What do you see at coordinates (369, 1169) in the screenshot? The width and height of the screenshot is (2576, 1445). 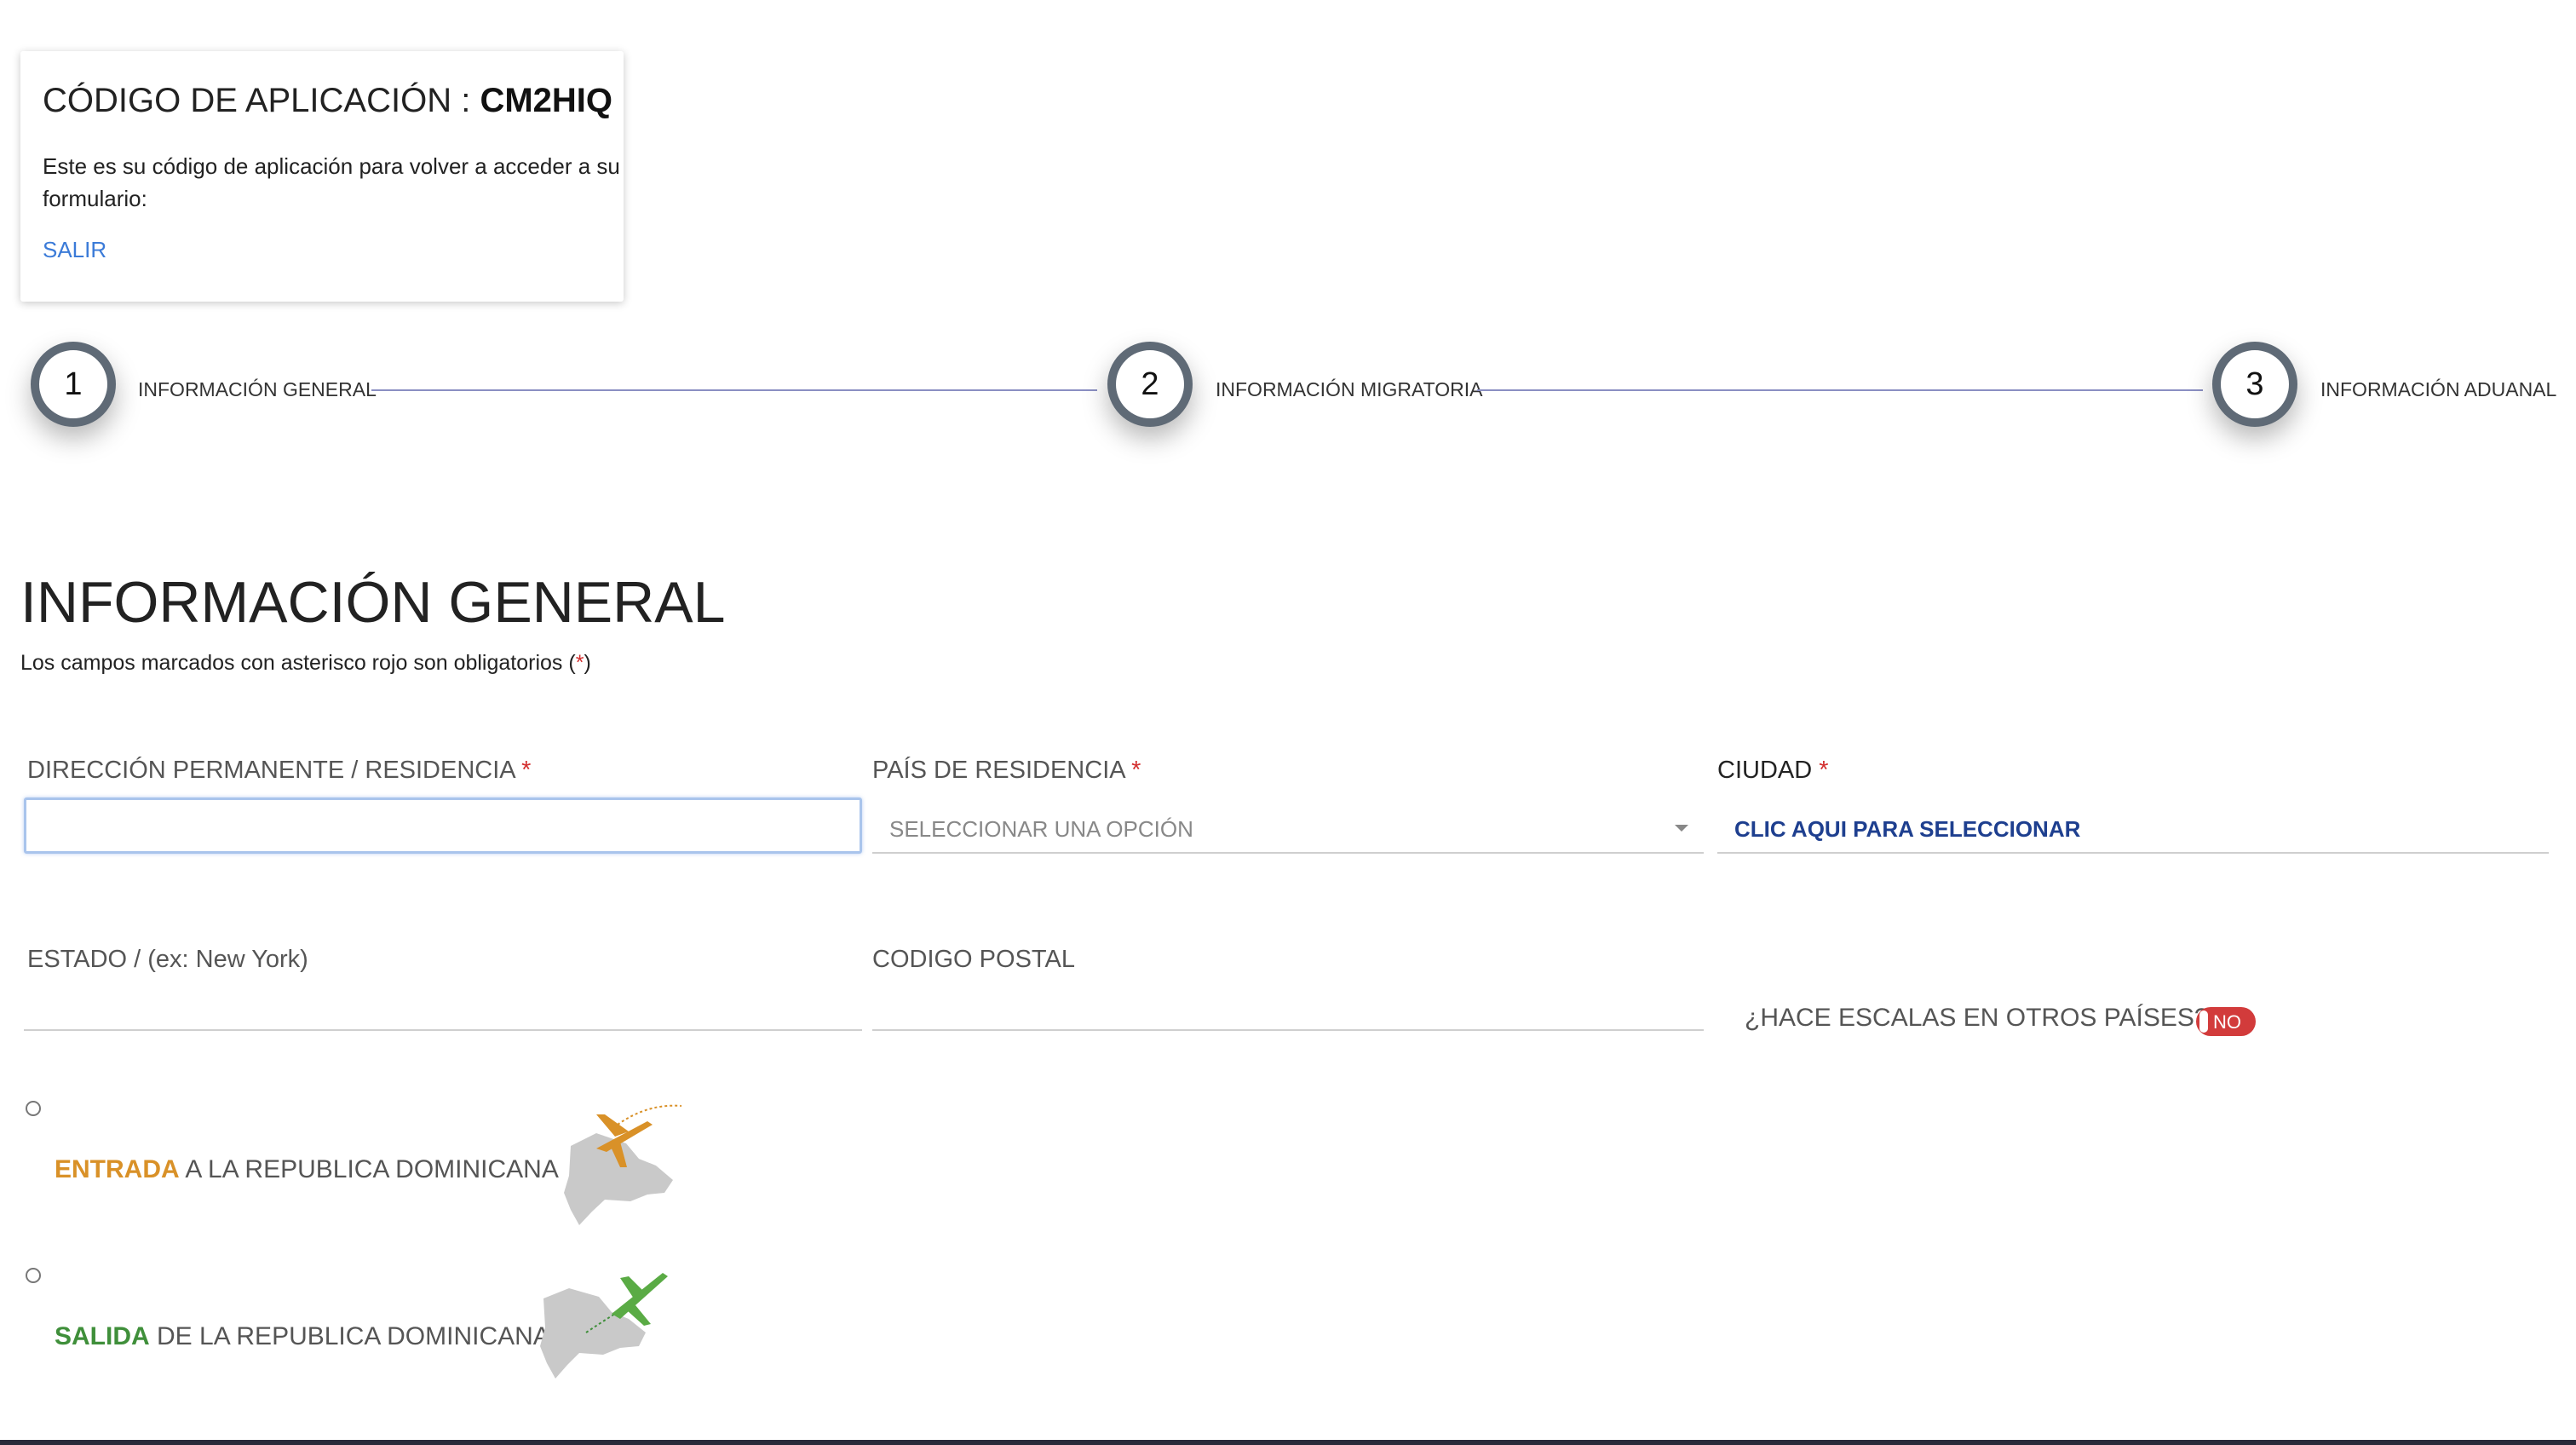 I see `entry-rest: A LA REPUBLICA DOMINICANA` at bounding box center [369, 1169].